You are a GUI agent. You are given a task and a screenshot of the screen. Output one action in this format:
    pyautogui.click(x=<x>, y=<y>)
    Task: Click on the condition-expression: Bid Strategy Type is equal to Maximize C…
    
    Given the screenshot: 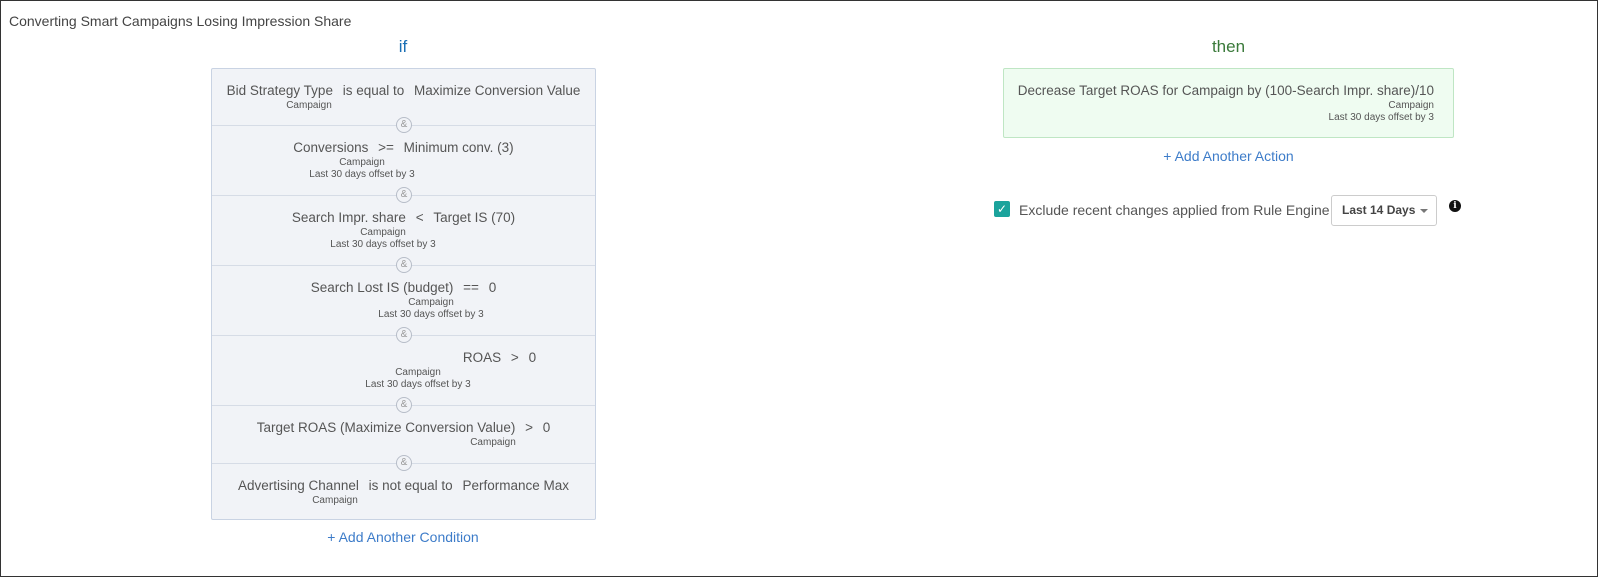 What is the action you would take?
    pyautogui.click(x=403, y=90)
    